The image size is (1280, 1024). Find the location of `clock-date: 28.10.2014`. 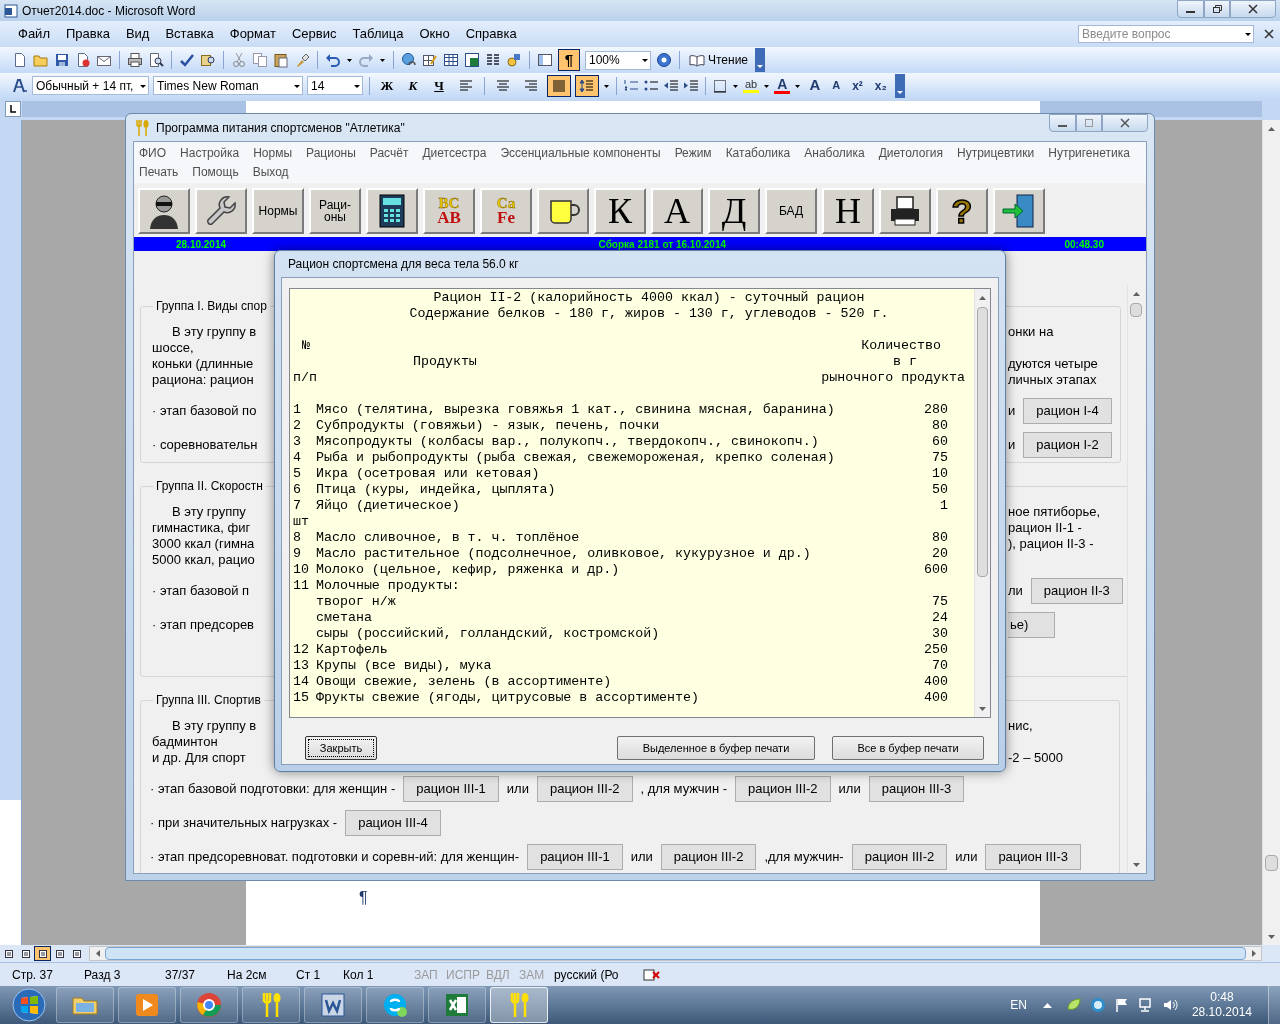

clock-date: 28.10.2014 is located at coordinates (1221, 1012).